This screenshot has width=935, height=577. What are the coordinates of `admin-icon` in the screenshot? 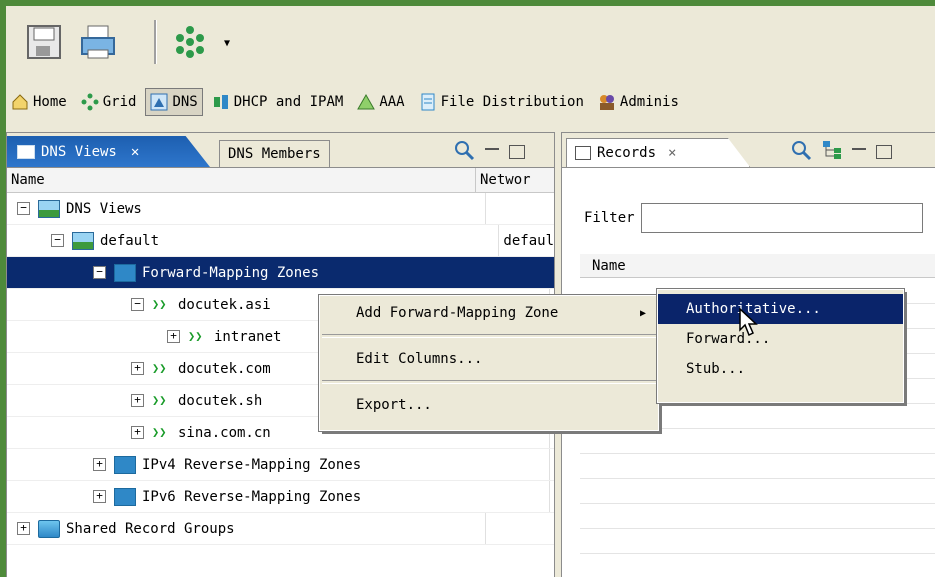 It's located at (607, 102).